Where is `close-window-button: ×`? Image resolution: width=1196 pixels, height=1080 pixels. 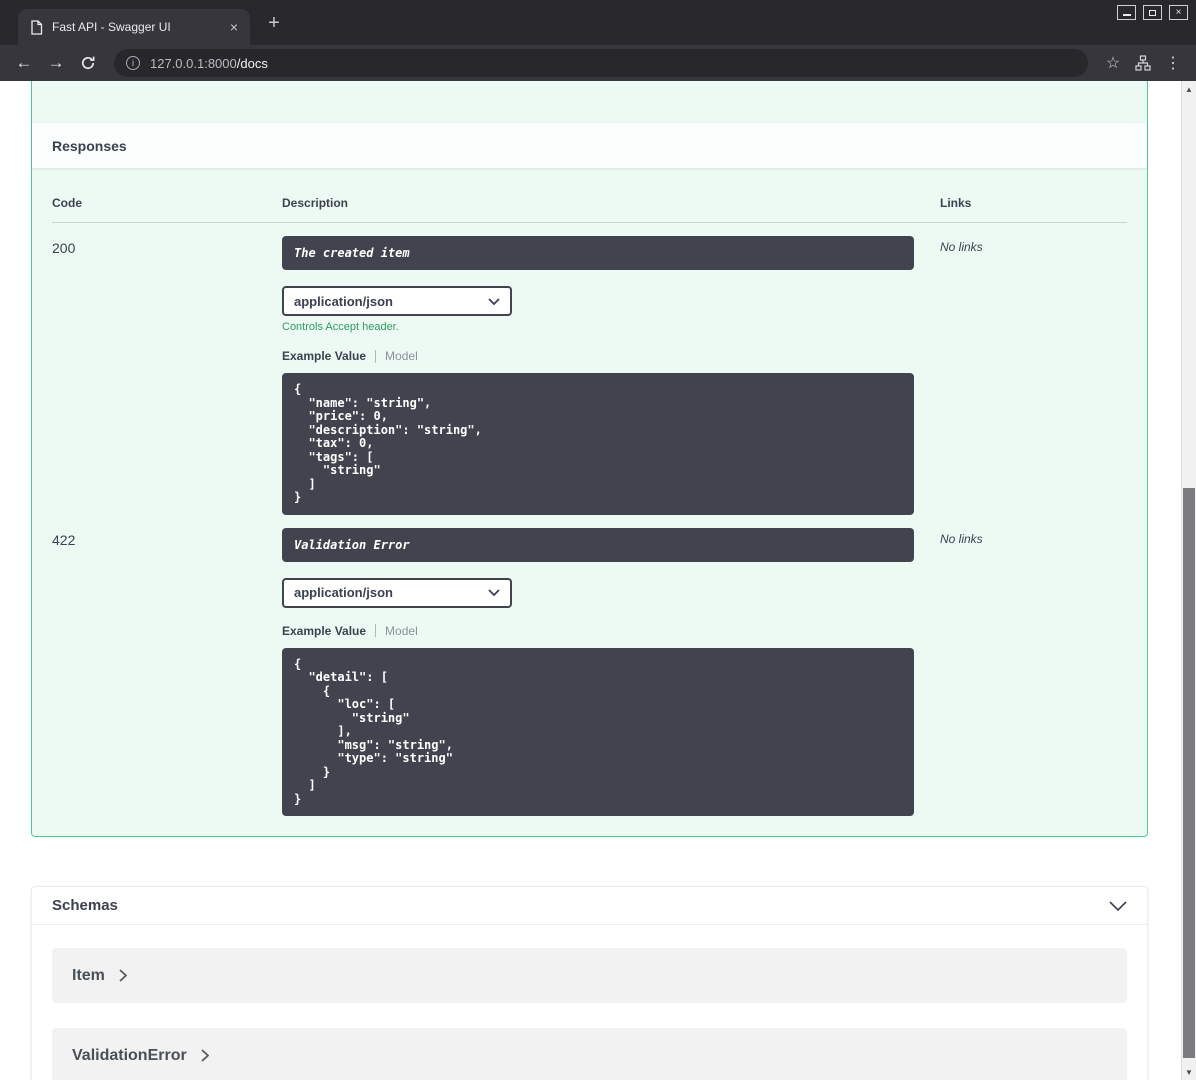 close-window-button: × is located at coordinates (1178, 12).